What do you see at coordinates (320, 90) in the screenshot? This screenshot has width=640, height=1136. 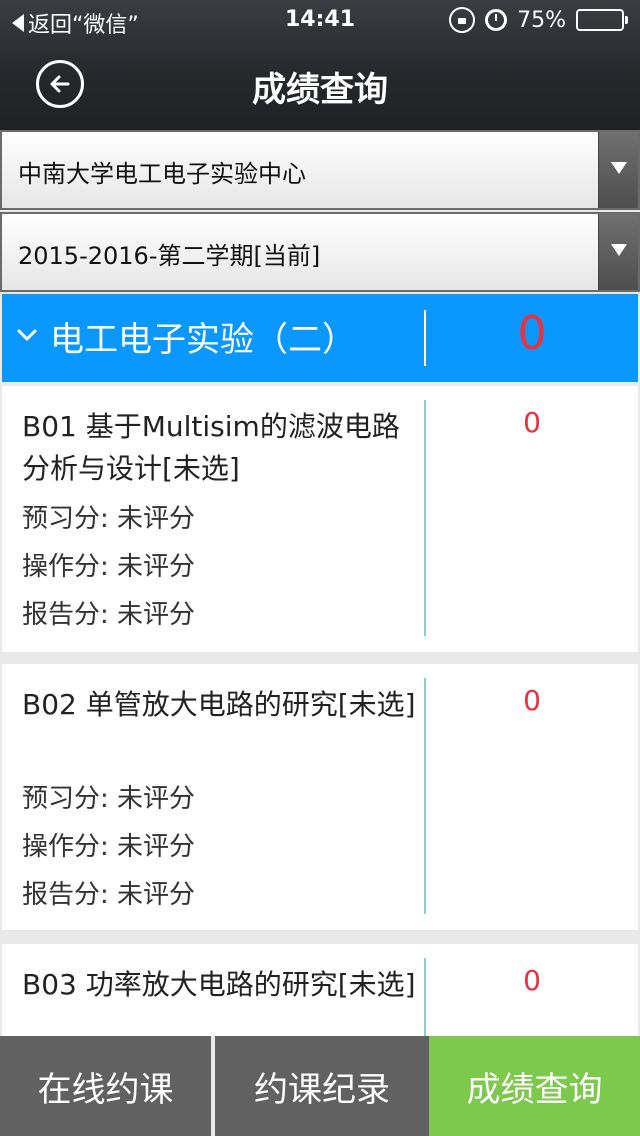 I see `page-title: 成绩查询` at bounding box center [320, 90].